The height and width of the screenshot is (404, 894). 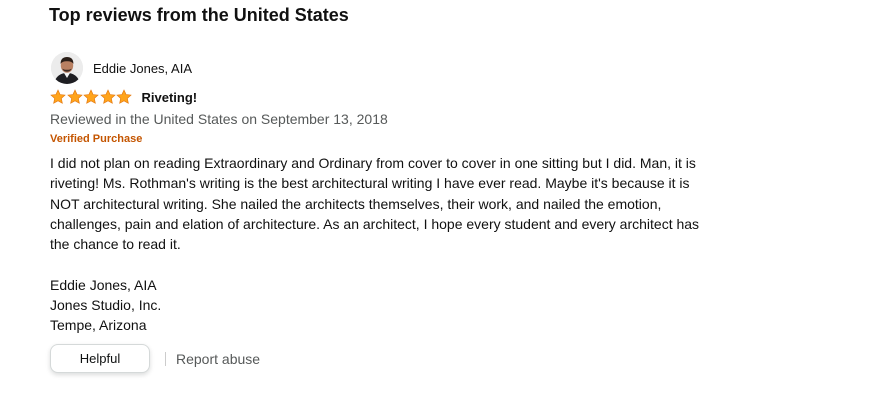 I want to click on reviewer-name: Eddie Jones, AIA, so click(x=142, y=68).